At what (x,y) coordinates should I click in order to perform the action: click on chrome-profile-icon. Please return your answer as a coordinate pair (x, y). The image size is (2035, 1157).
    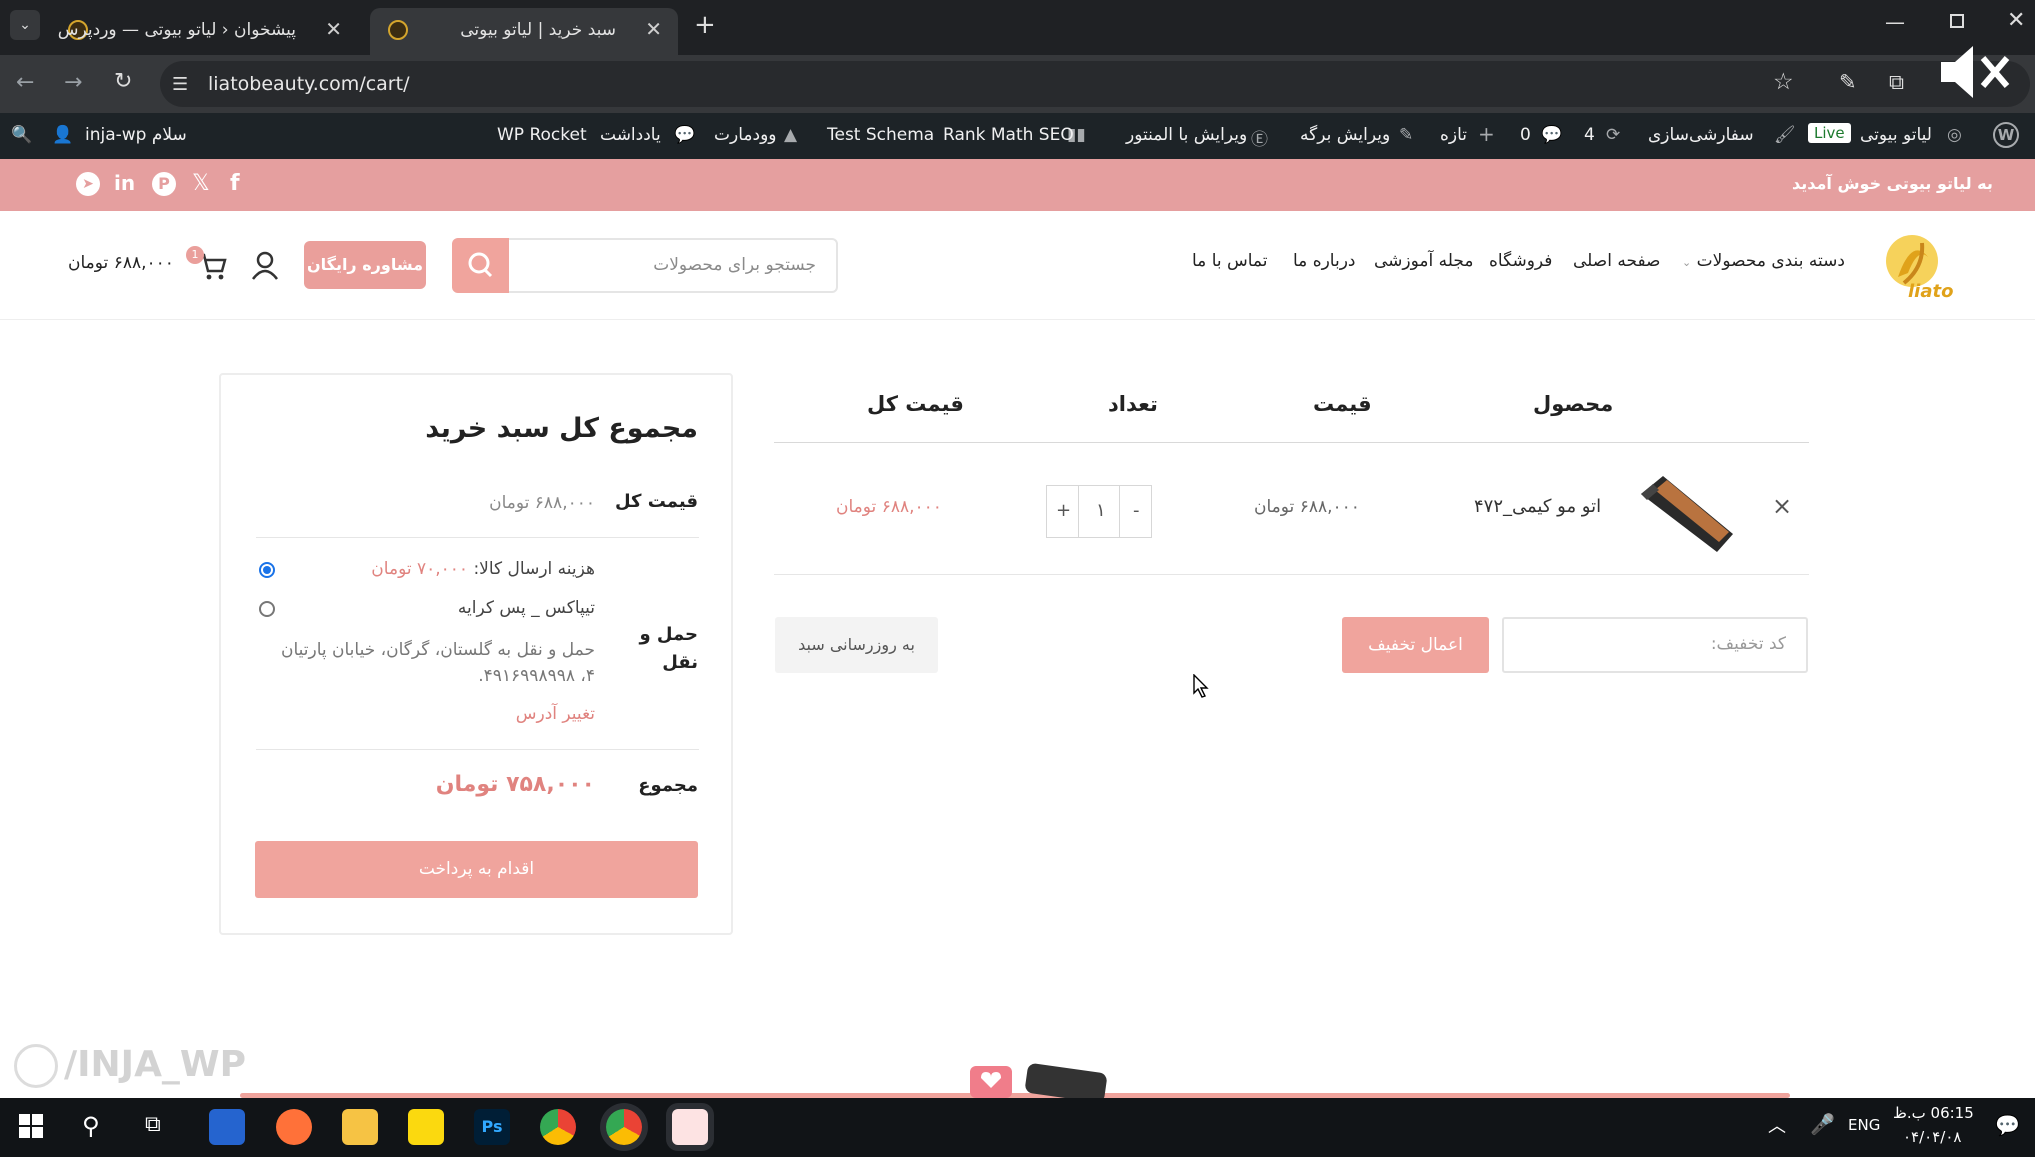
    Looking at the image, I should click on (624, 1127).